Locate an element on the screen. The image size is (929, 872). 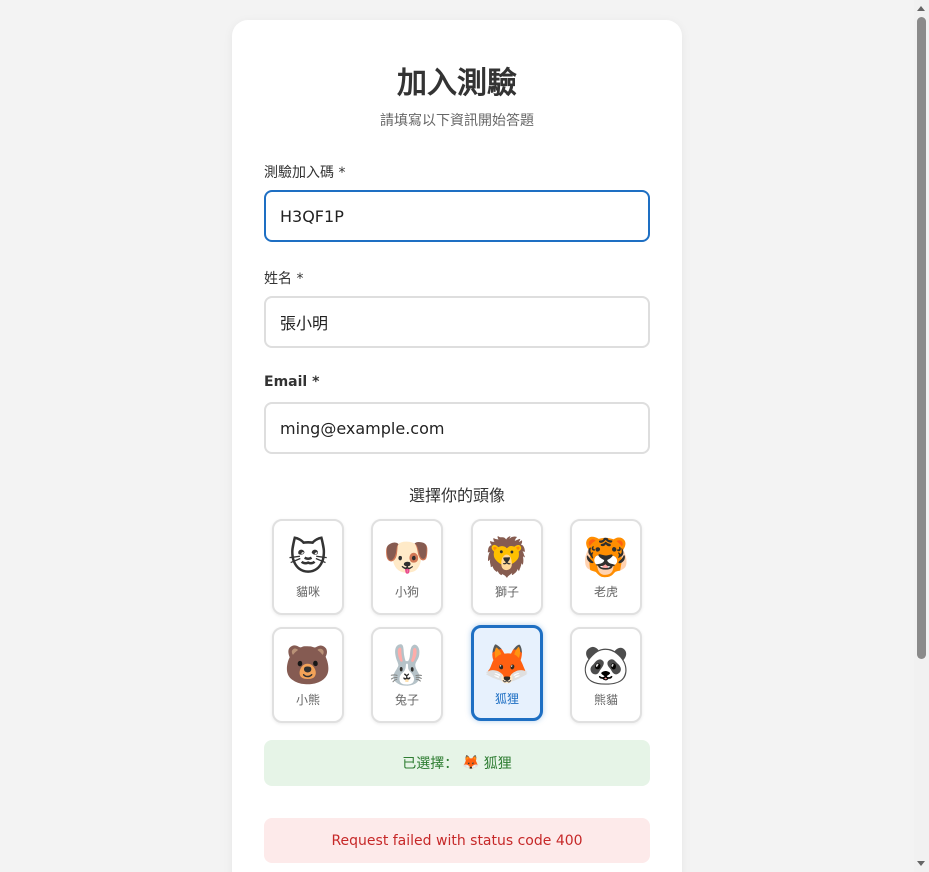
avatar-grid: 🐱 貓咪 🐶 小狗 🦁 獅子 🐯 老虎 🐻 小熊 🐰 兔子 🦊 狐狸 🐼 熊貓 is located at coordinates (457, 621).